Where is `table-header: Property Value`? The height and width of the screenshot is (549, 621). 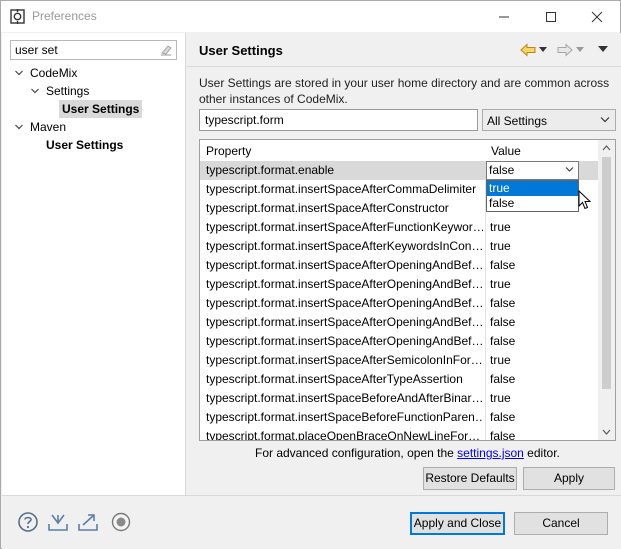
table-header: Property Value is located at coordinates (399, 151).